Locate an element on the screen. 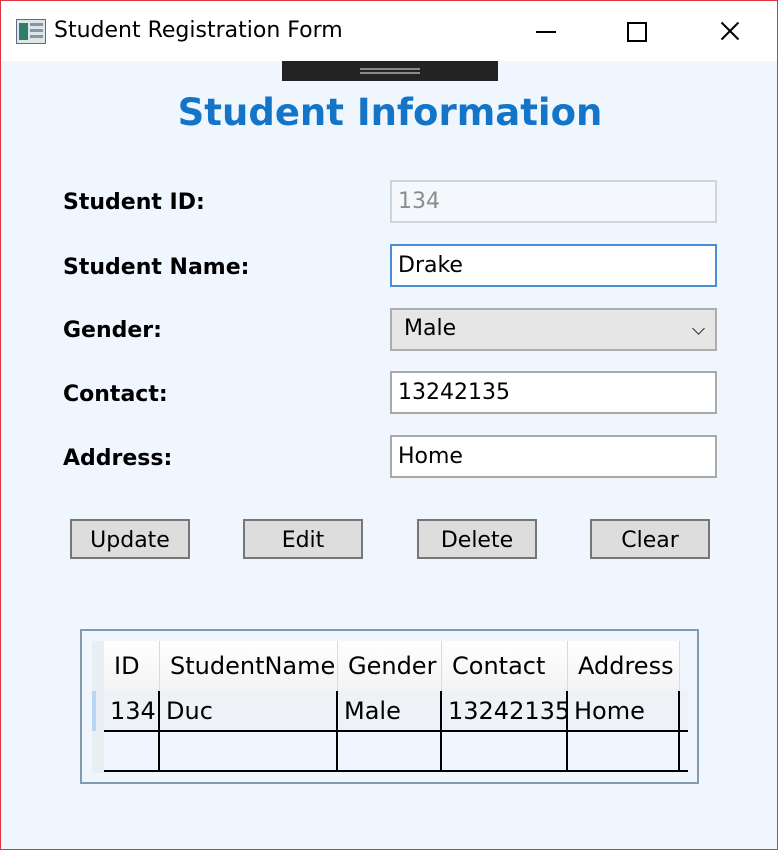 This screenshot has width=780, height=852. drag-handle is located at coordinates (390, 71).